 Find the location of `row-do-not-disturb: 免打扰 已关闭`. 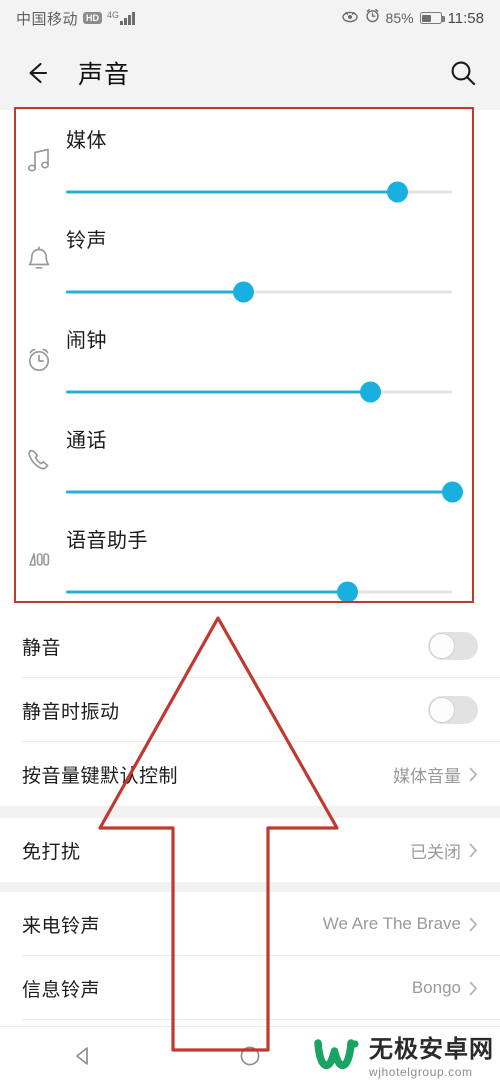

row-do-not-disturb: 免打扰 已关闭 is located at coordinates (250, 850).